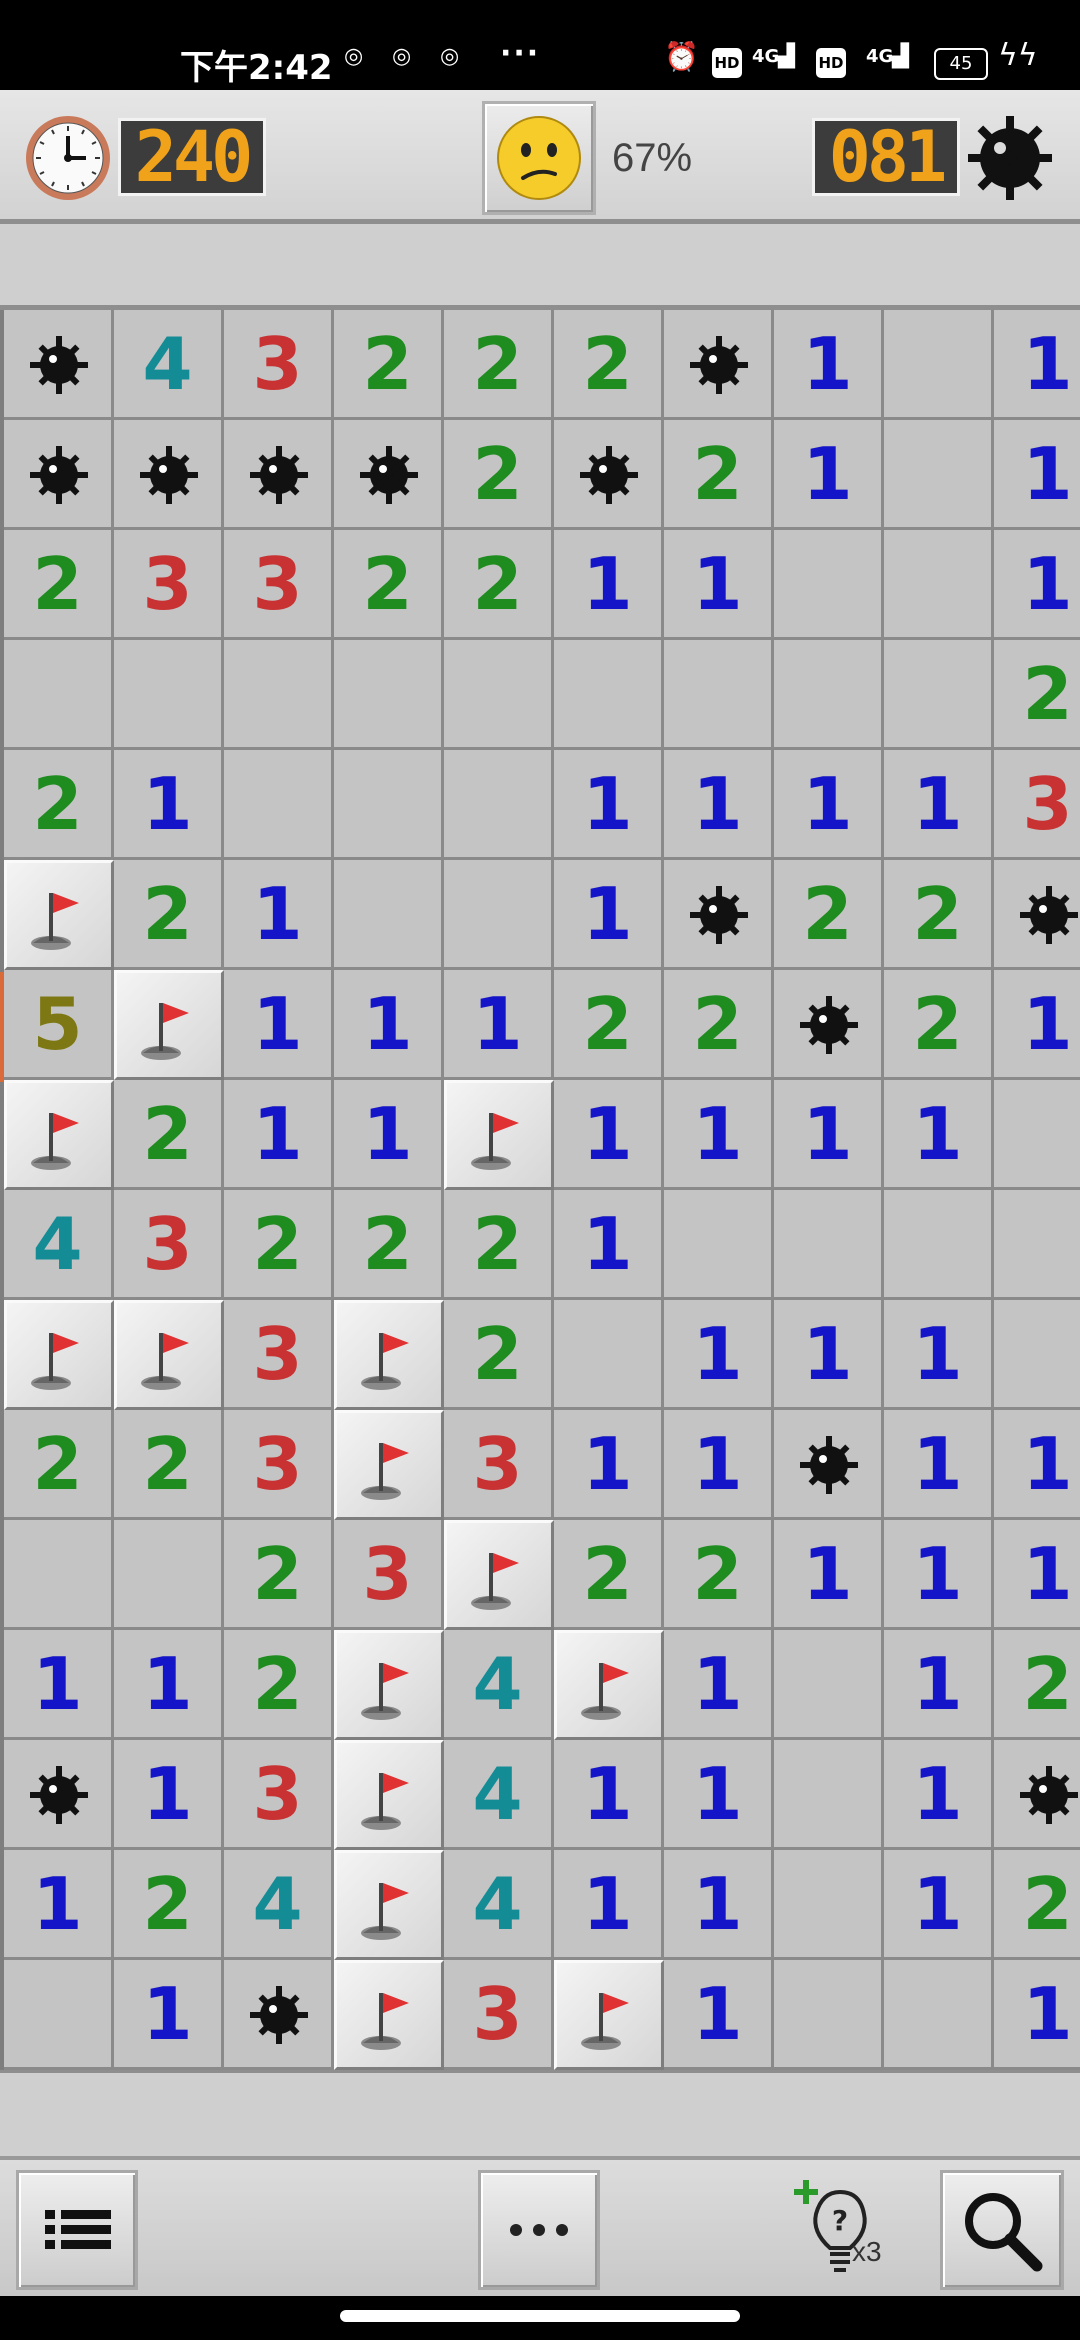  What do you see at coordinates (540, 2316) in the screenshot?
I see `home-indicator` at bounding box center [540, 2316].